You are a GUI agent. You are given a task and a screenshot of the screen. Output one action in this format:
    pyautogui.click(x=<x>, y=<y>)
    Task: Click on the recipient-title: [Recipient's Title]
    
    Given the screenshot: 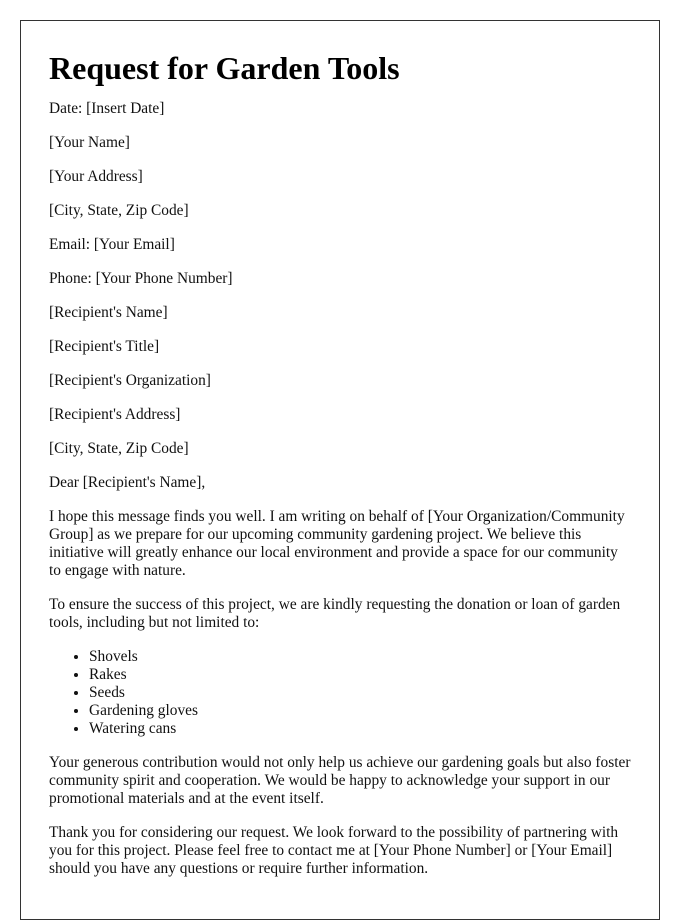 What is the action you would take?
    pyautogui.click(x=104, y=346)
    